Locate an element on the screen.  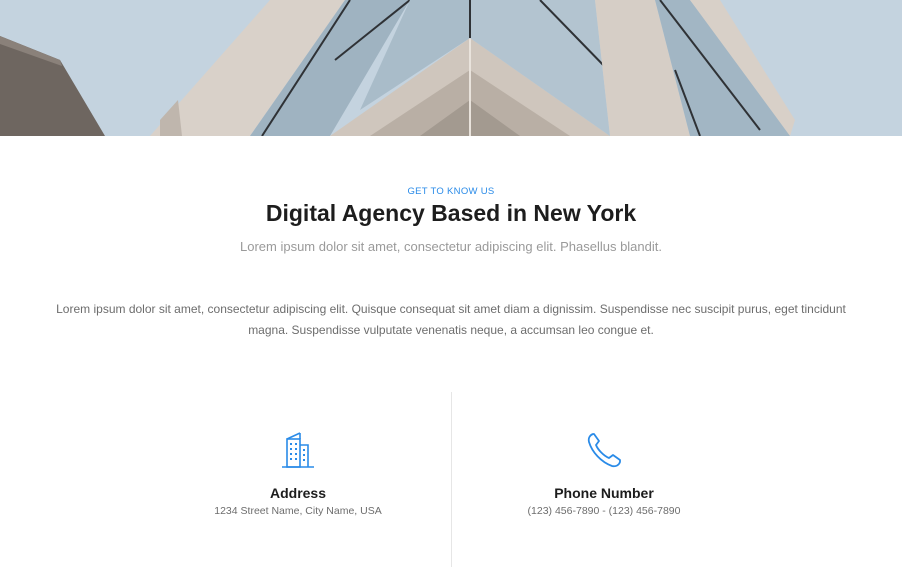
address-value: 1234 Street Name, City Name, USA is located at coordinates (298, 511).